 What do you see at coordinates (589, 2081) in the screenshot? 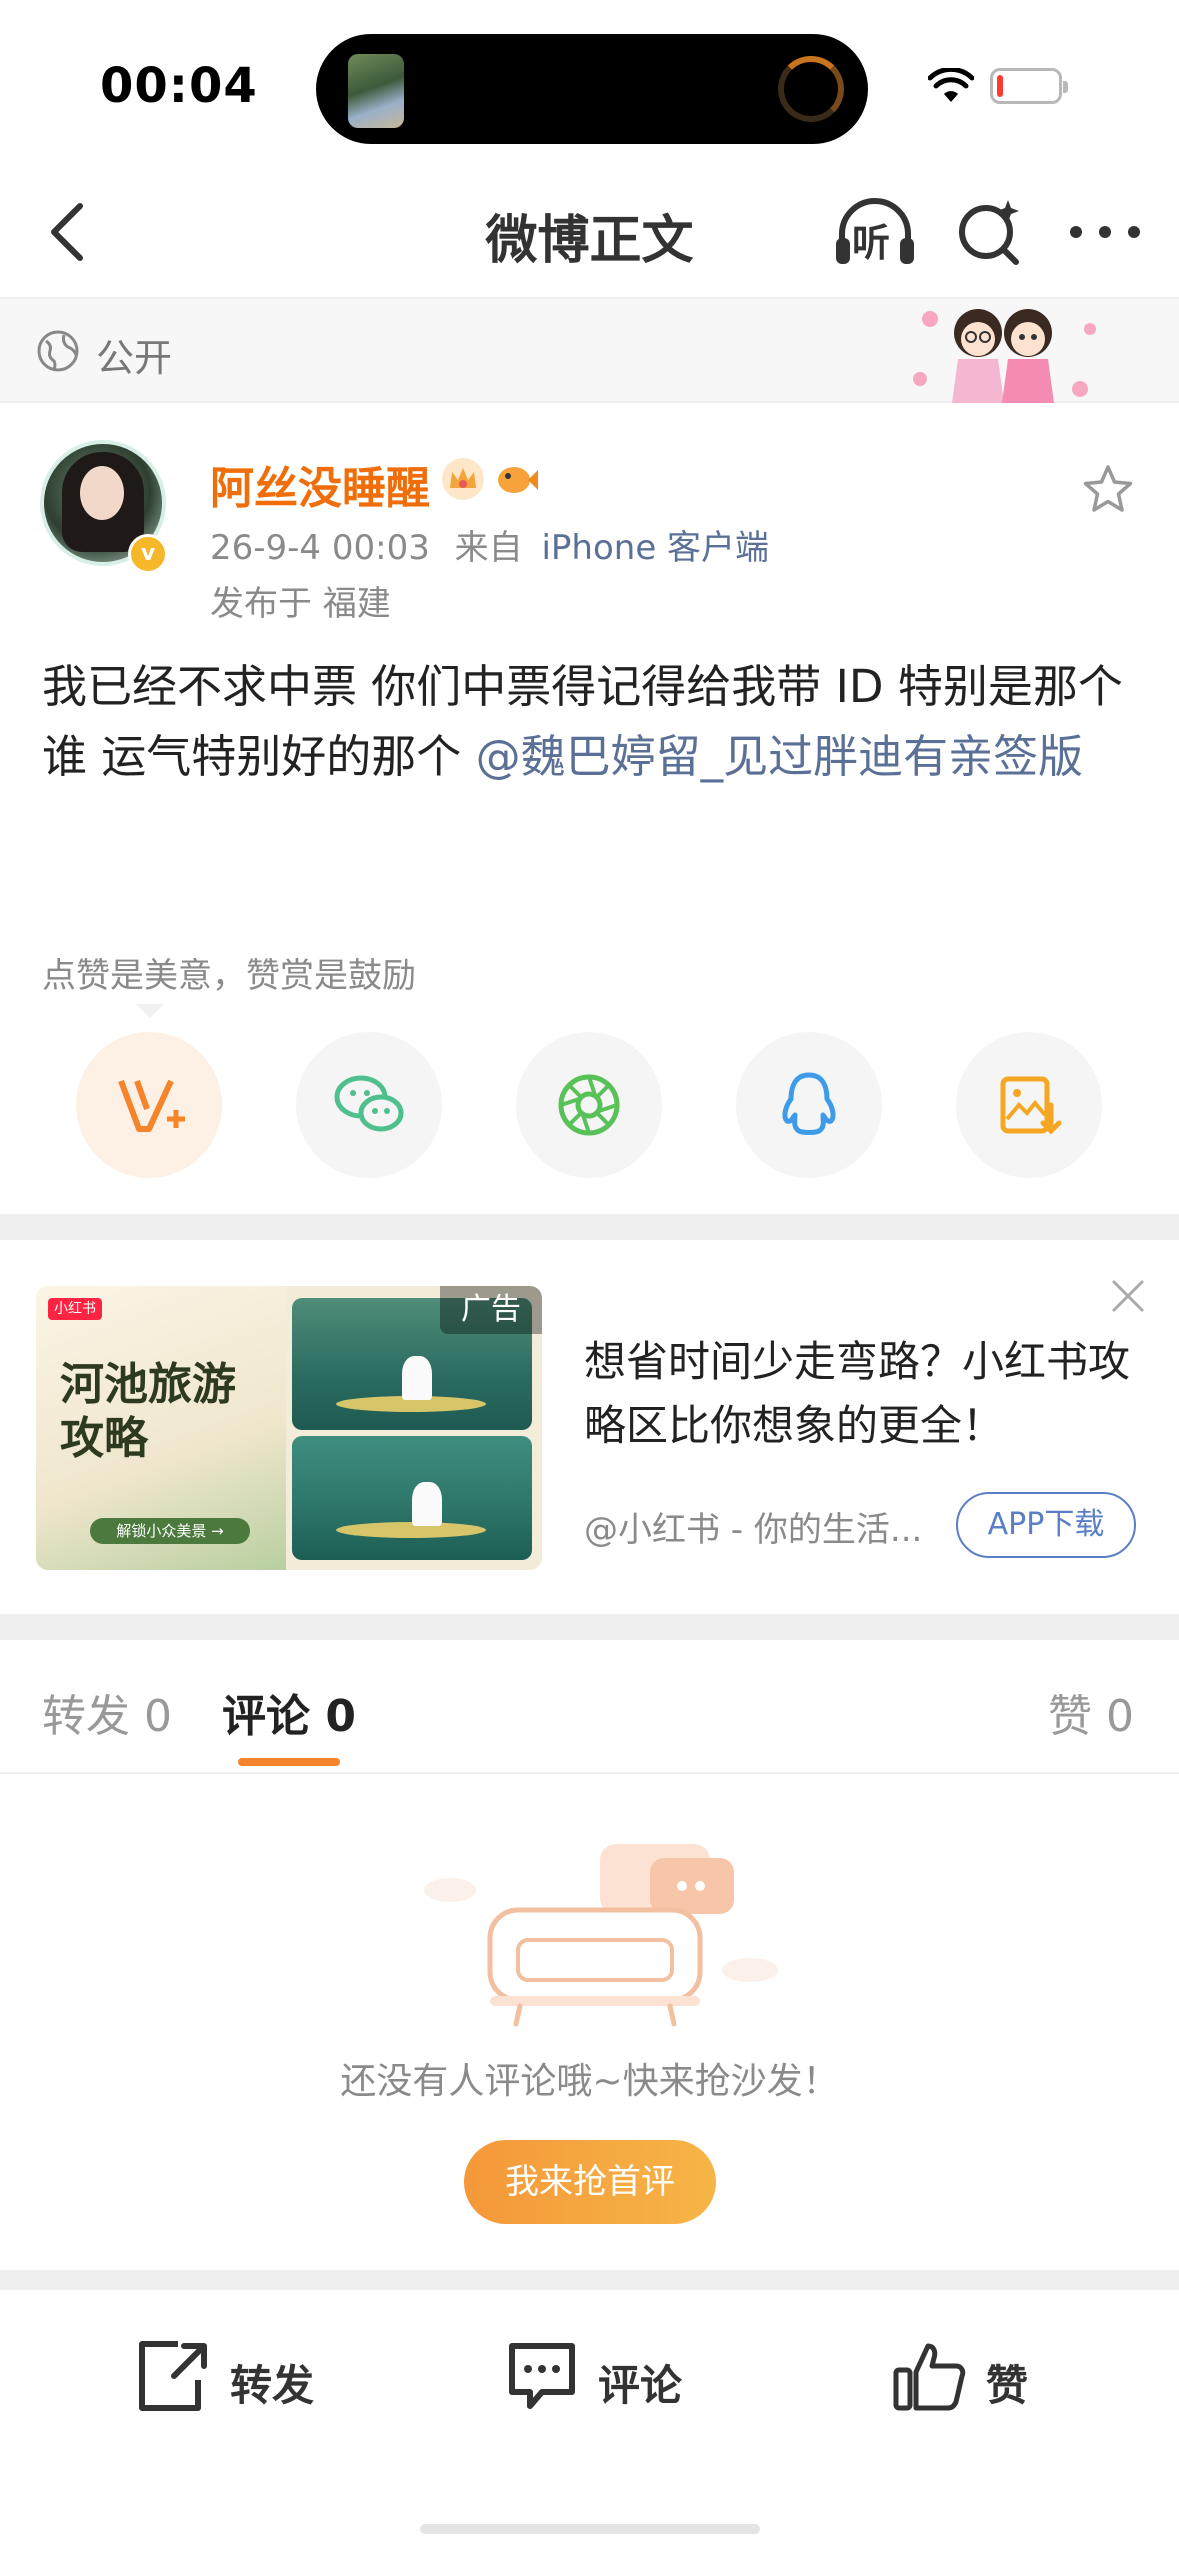
I see `empty-comments-message: 还没有人评论哦~快来抢沙发！` at bounding box center [589, 2081].